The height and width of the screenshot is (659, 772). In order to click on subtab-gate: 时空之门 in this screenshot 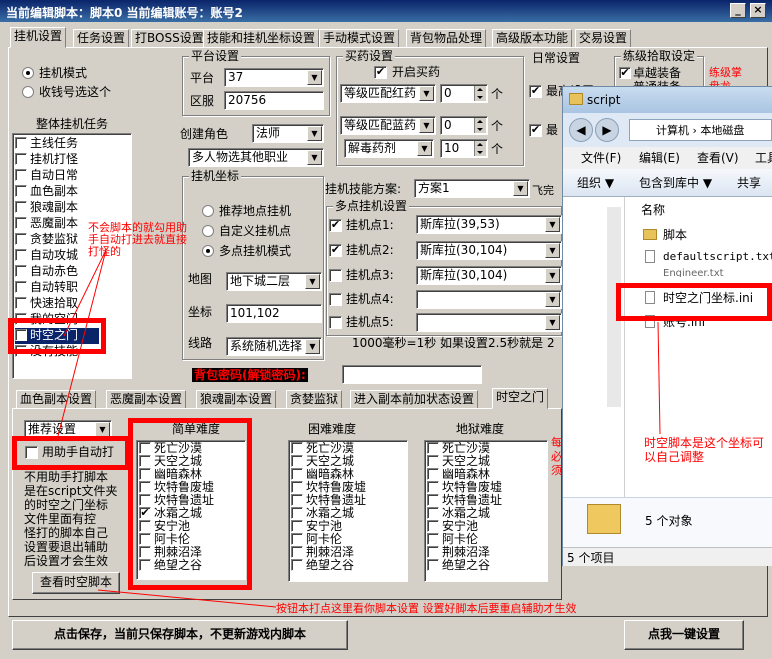, I will do `click(520, 398)`.